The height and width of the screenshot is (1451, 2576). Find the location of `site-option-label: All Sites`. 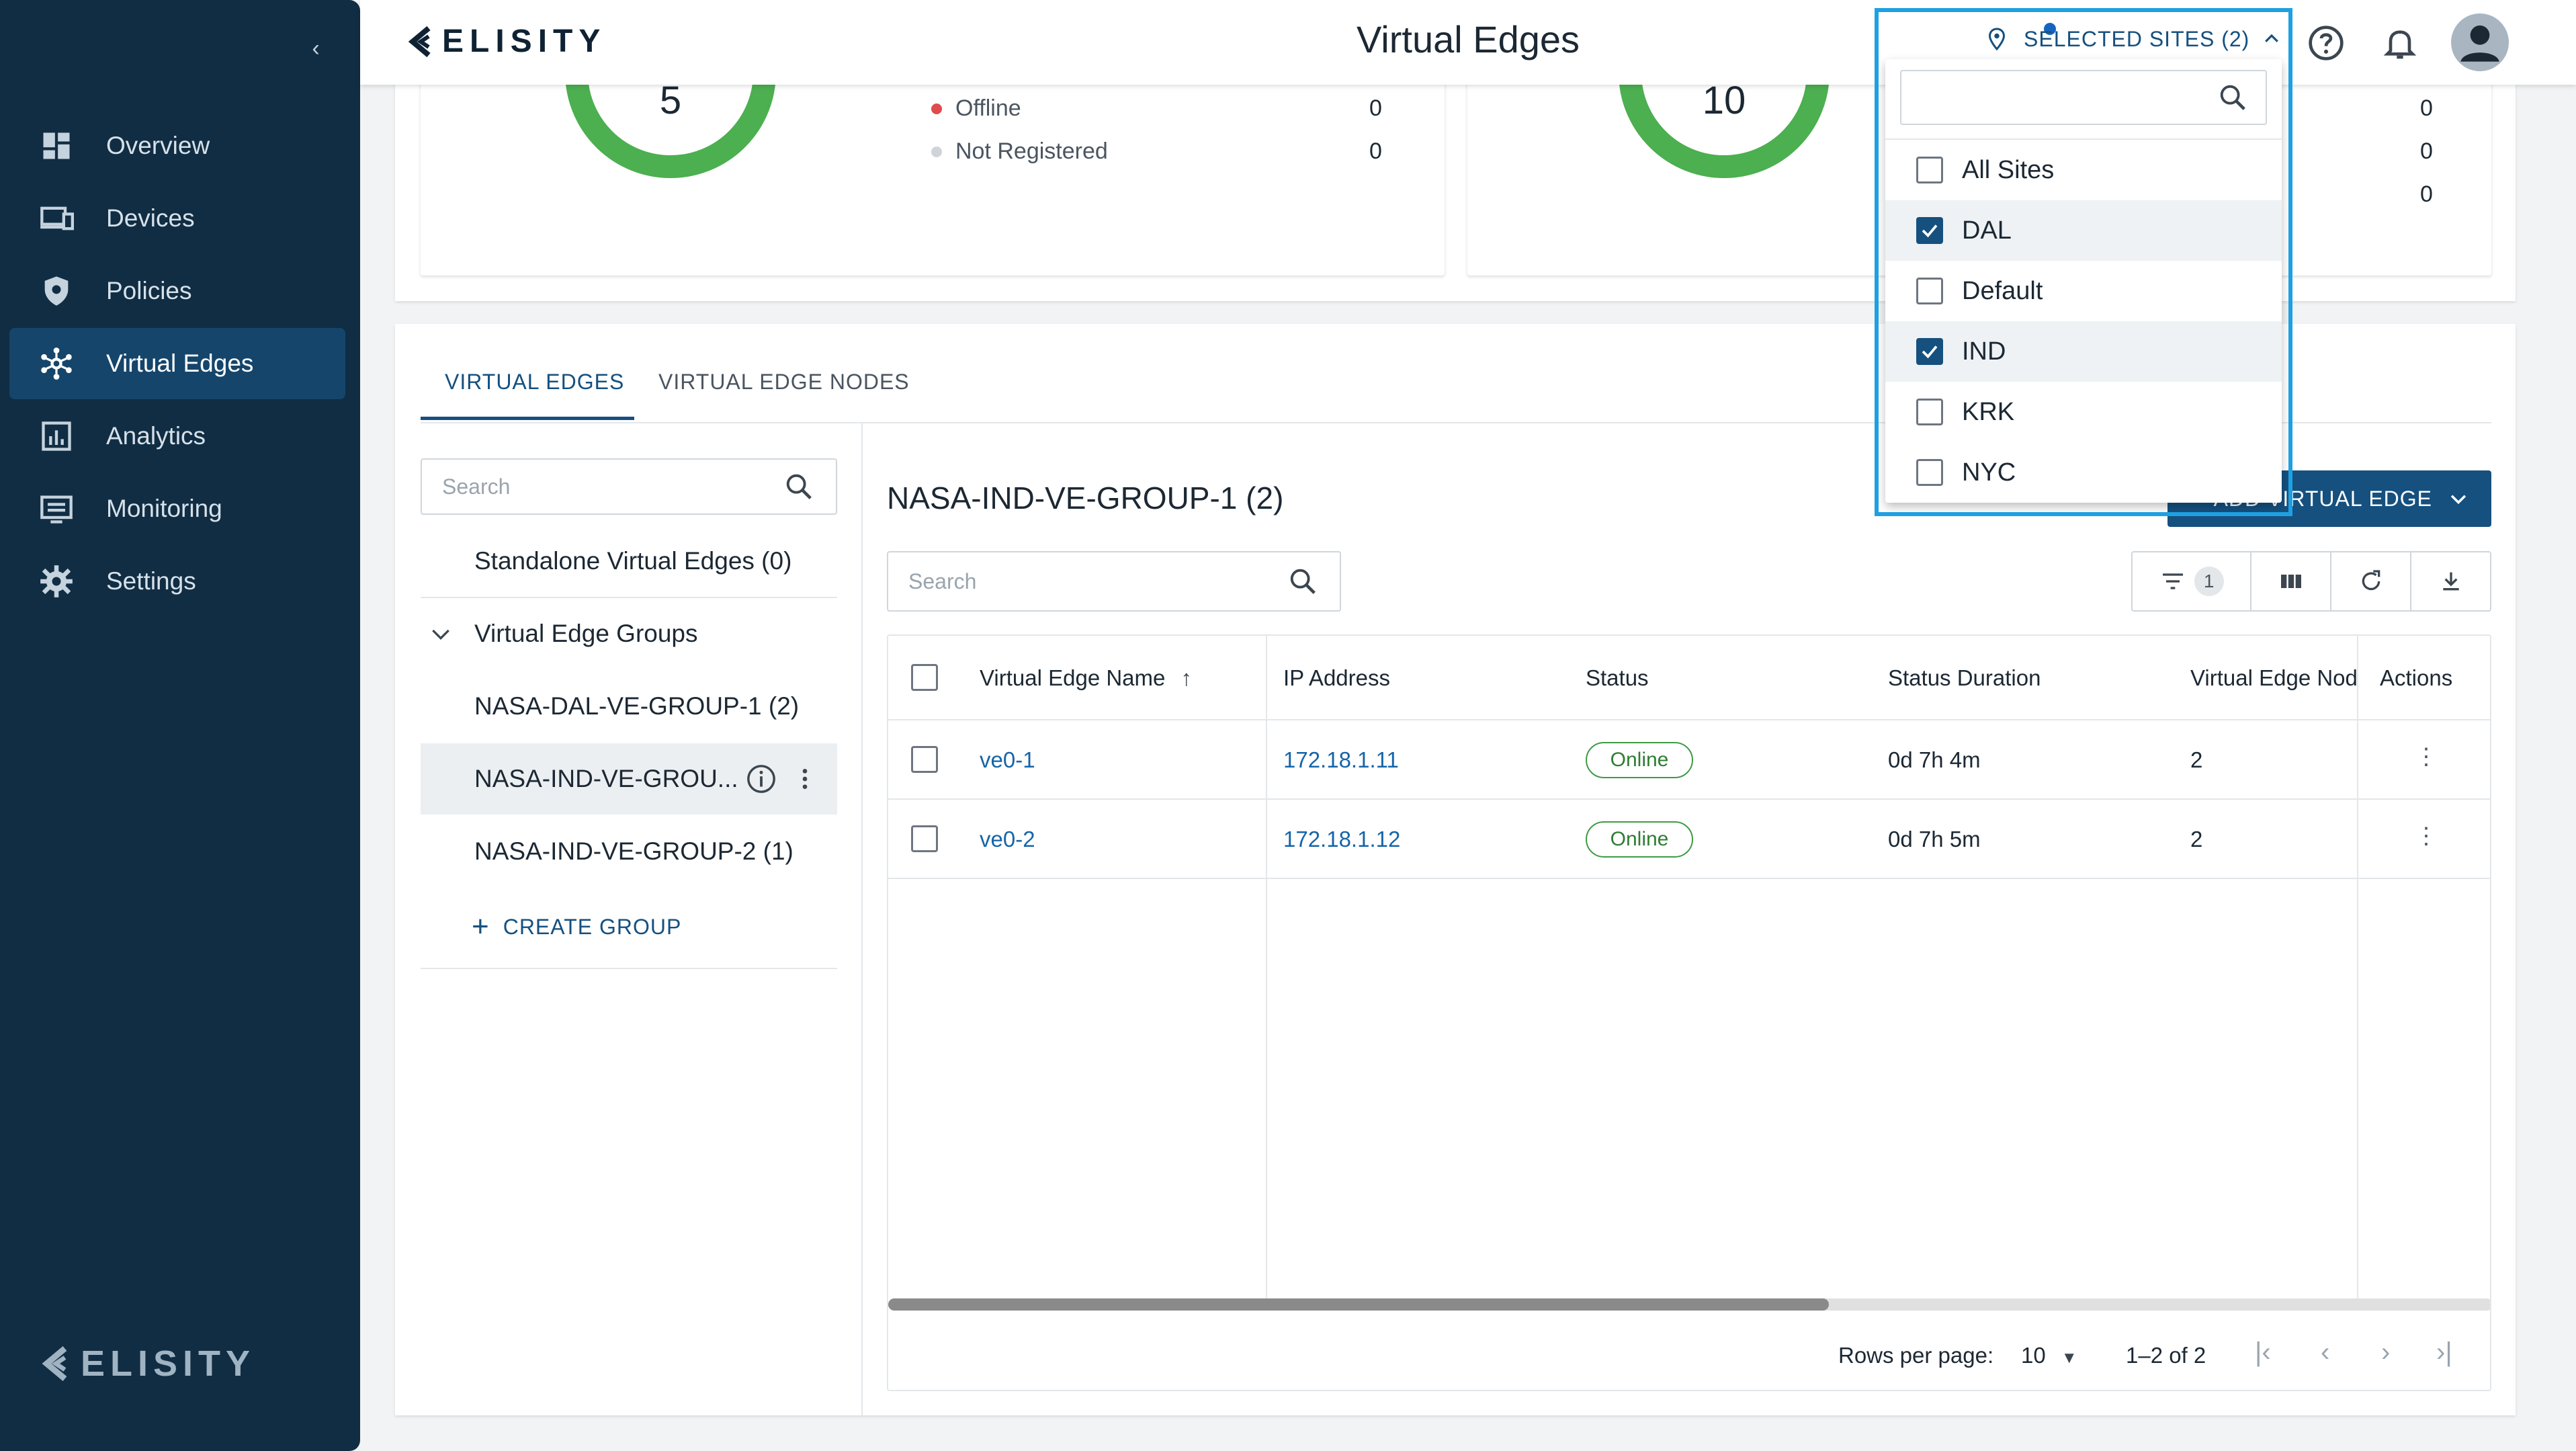

site-option-label: All Sites is located at coordinates (2008, 169).